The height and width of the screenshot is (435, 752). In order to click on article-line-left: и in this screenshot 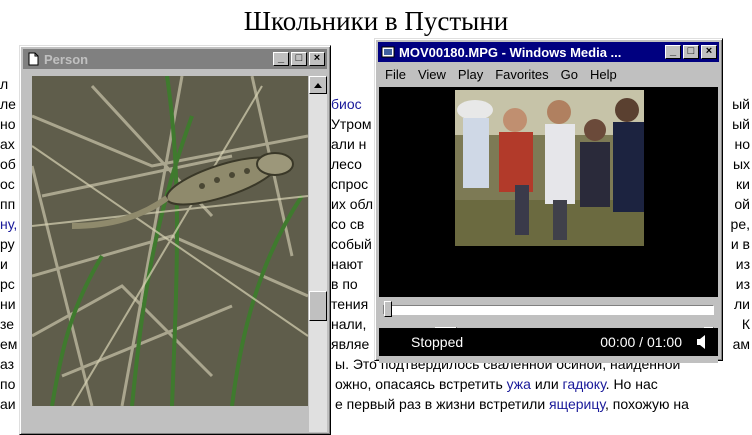, I will do `click(4, 264)`.